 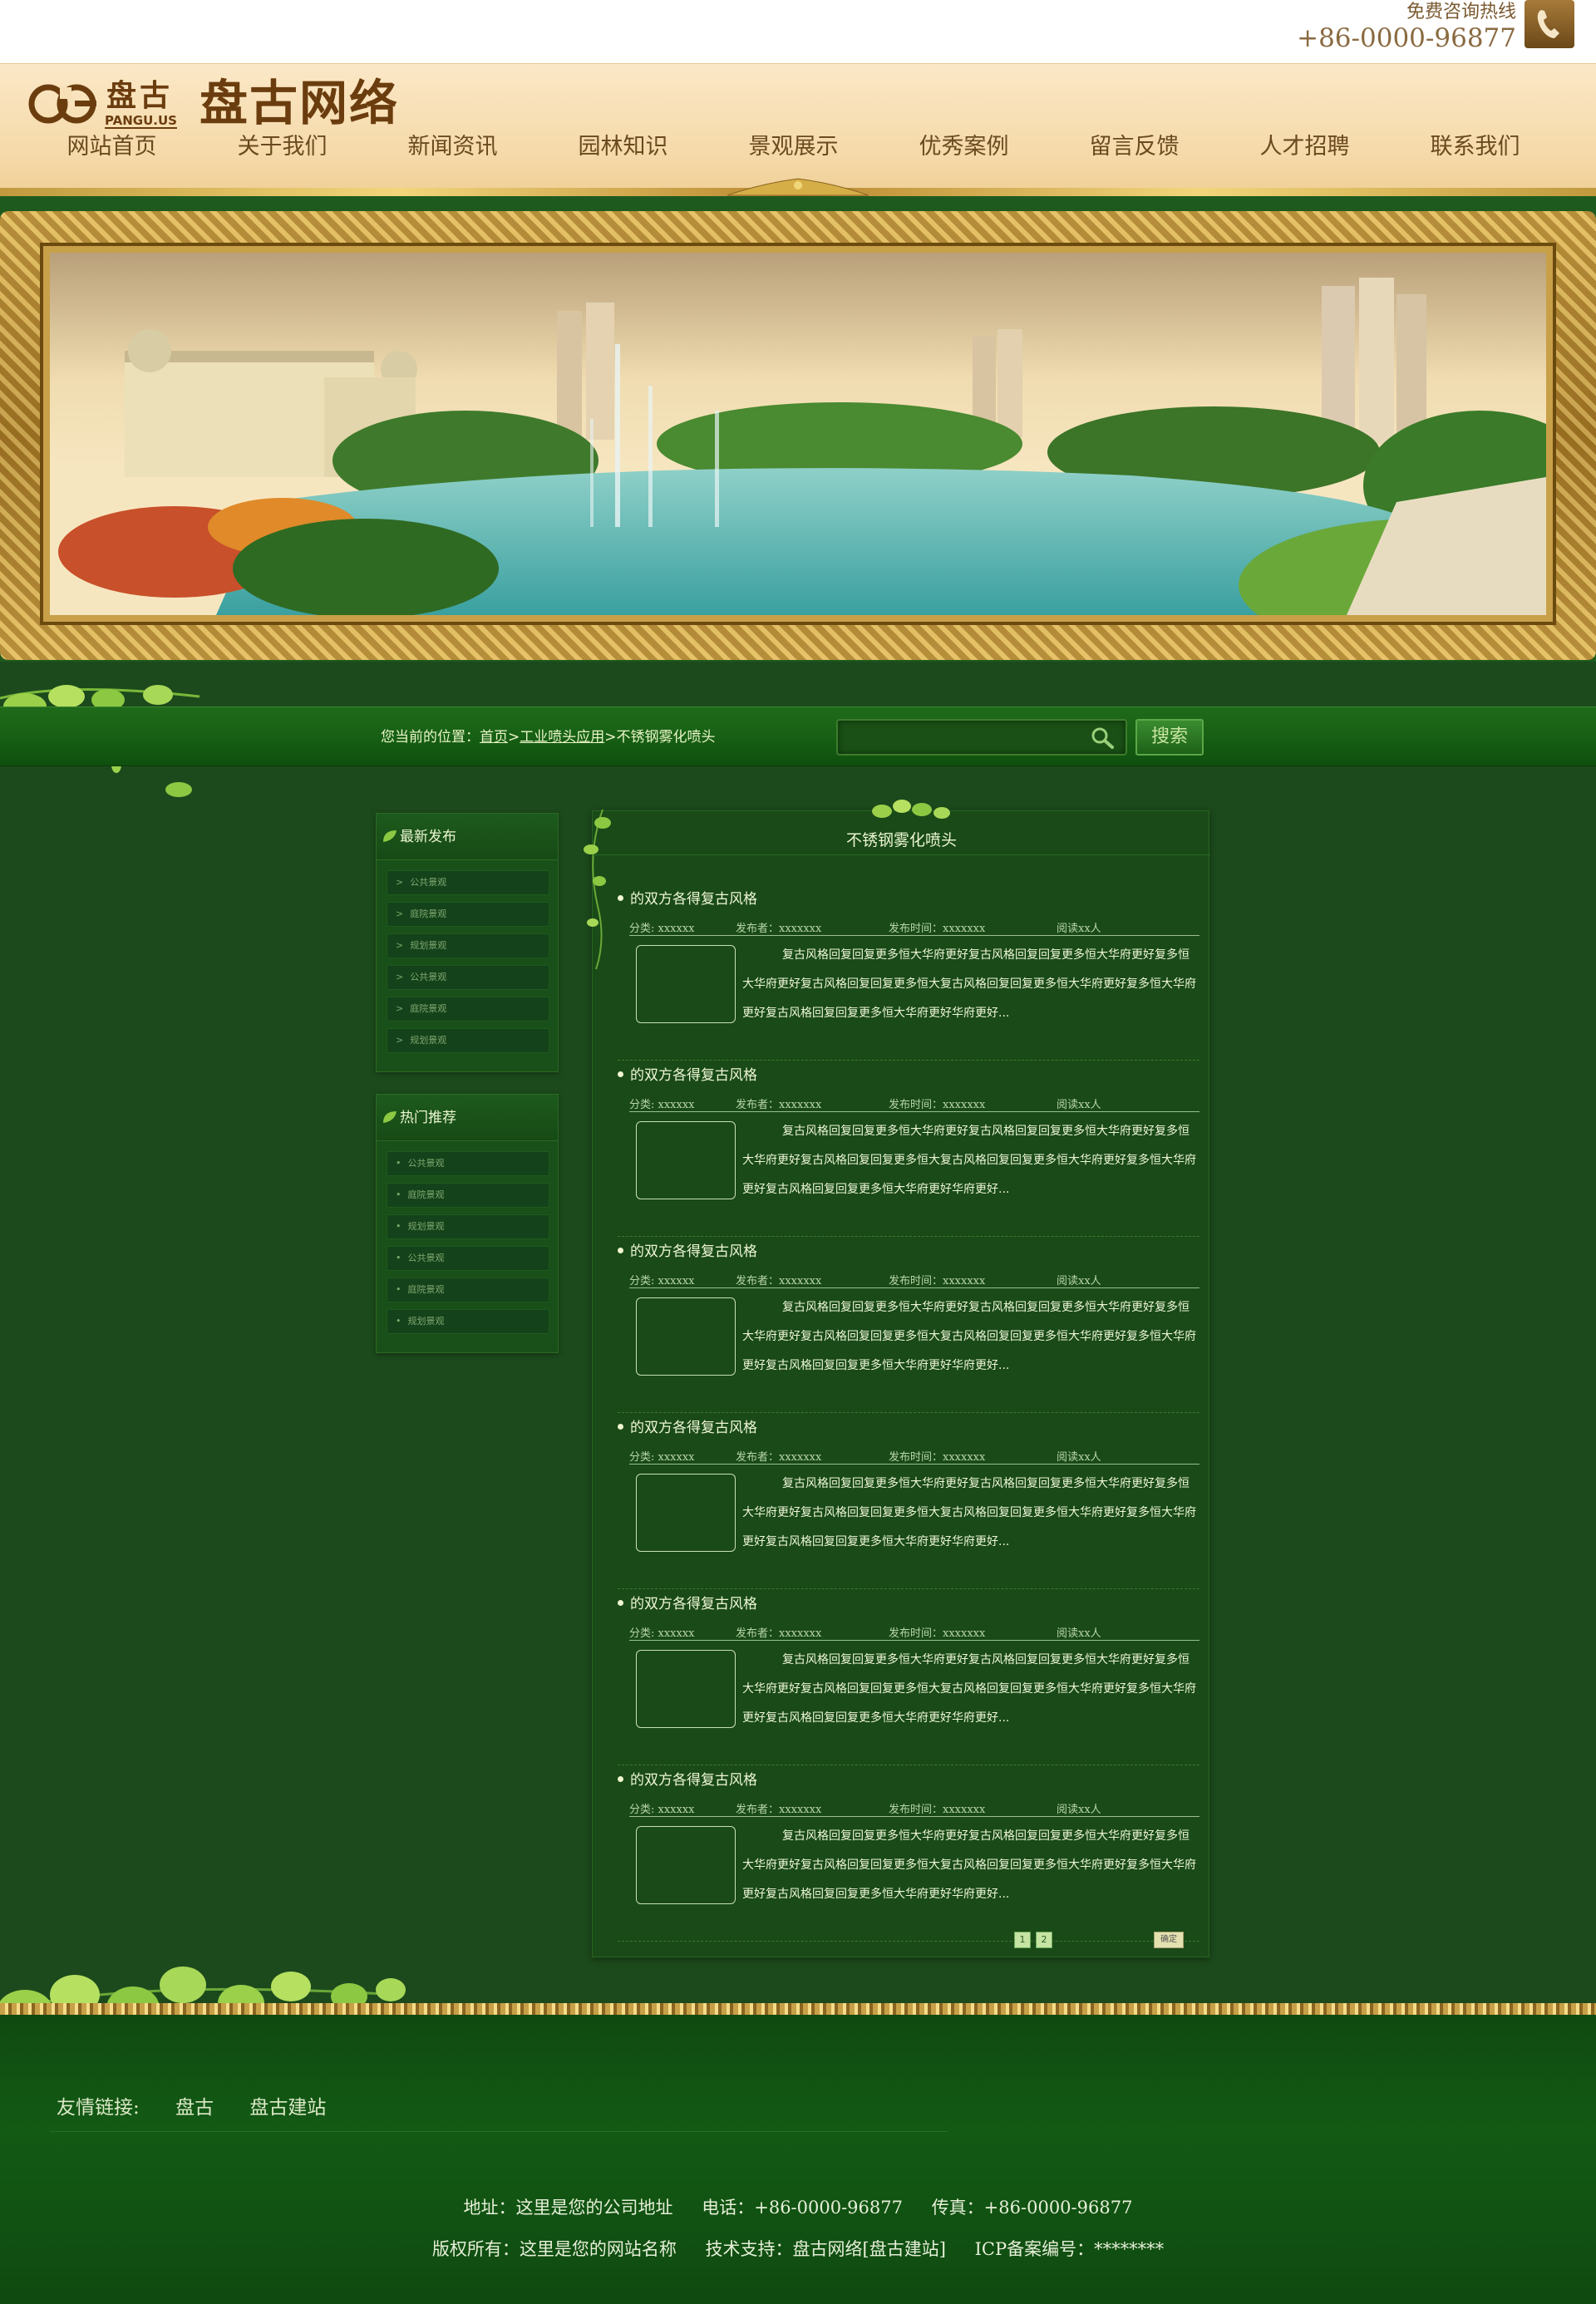 What do you see at coordinates (1406, 26) in the screenshot?
I see `hotline: 免费咨询热线 +86-0000-96877` at bounding box center [1406, 26].